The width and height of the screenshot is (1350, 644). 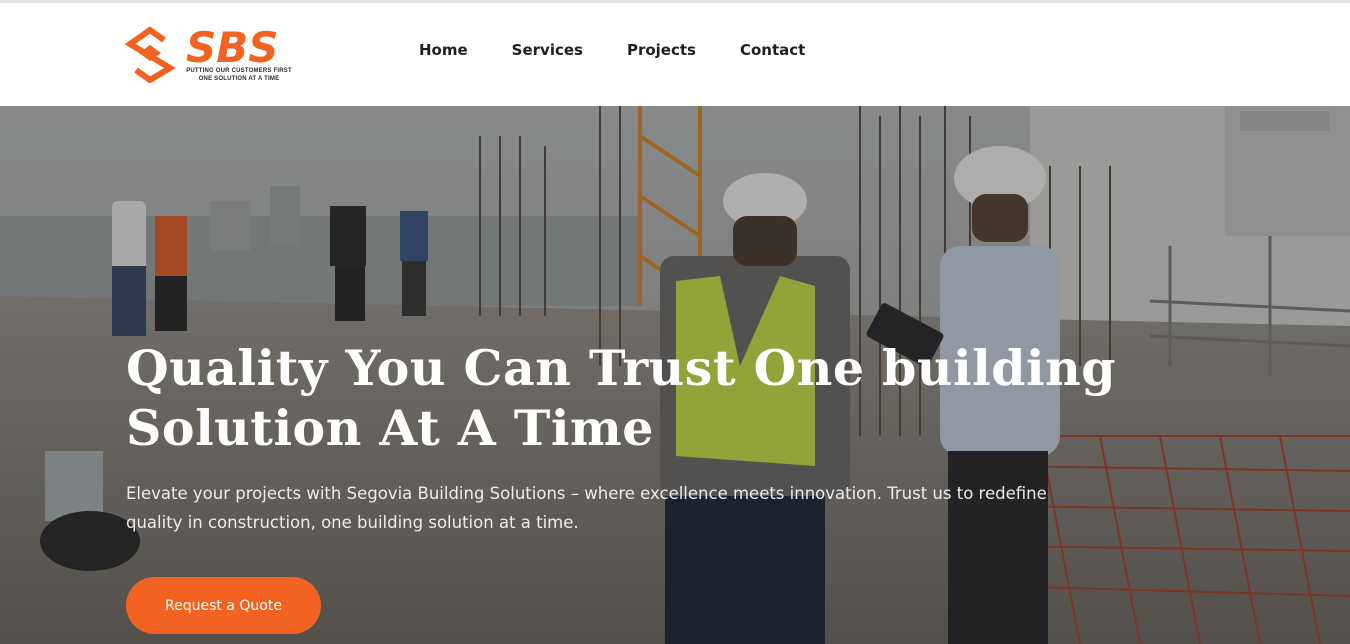 I want to click on logo-tagline-line2: ONE SOLUTION AT A TIME, so click(x=239, y=79).